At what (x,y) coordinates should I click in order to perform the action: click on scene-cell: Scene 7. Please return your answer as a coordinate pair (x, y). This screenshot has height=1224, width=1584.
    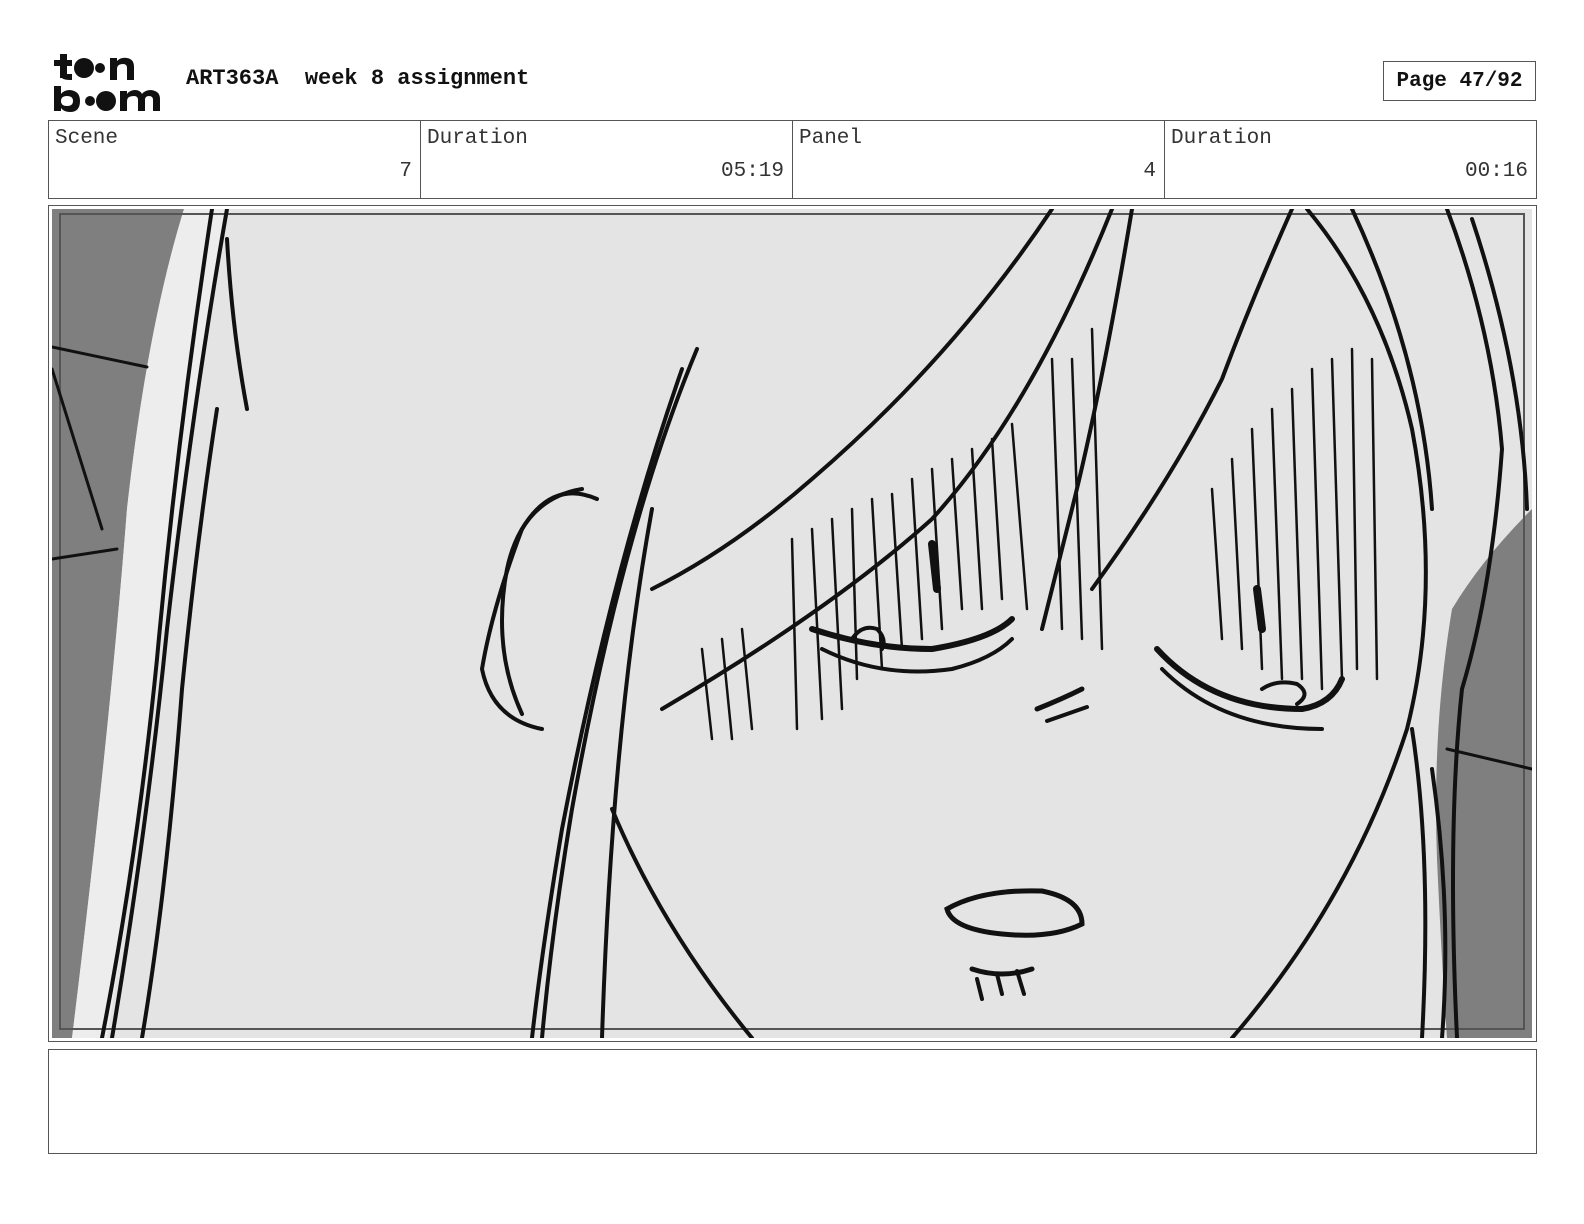
    Looking at the image, I should click on (235, 159).